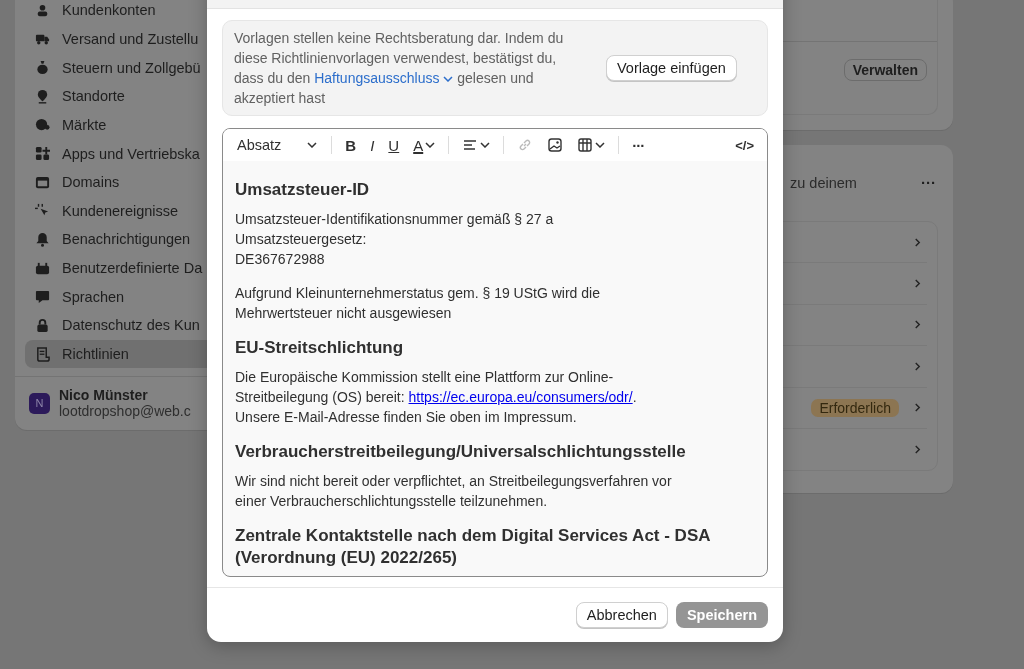 Image resolution: width=1024 pixels, height=669 pixels. What do you see at coordinates (454, 491) in the screenshot?
I see `paragraph: Wir sind nicht bereit oder verpflichtet, an Streitbeilegungsverfahren vor einer Verbraucherschlichtungsstelle teilzunehmen.` at bounding box center [454, 491].